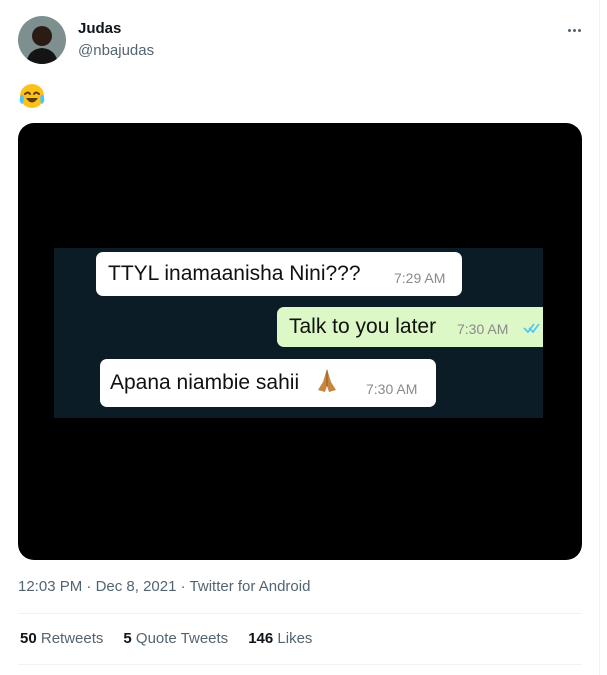 This screenshot has width=607, height=675. I want to click on avatar, so click(42, 40).